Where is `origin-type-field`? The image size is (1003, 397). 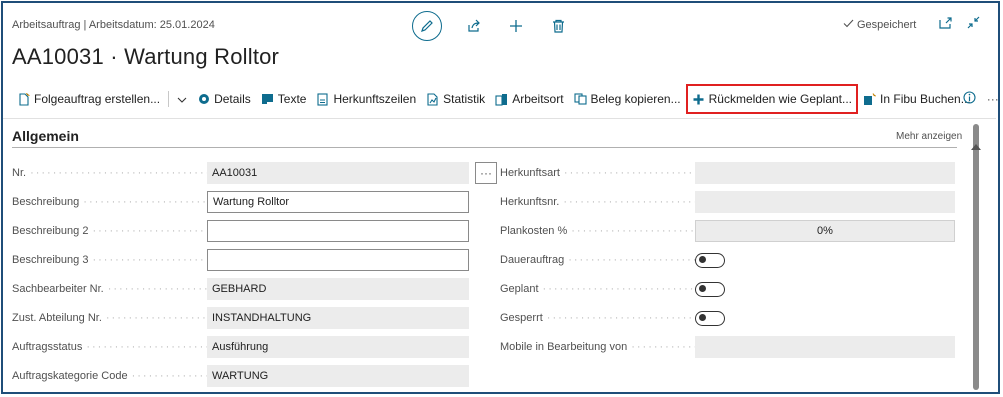
origin-type-field is located at coordinates (825, 173).